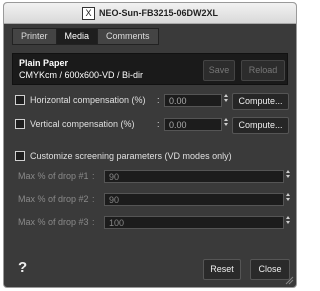 The height and width of the screenshot is (291, 320). I want to click on vertical-compensation-input: 0.00, so click(193, 124).